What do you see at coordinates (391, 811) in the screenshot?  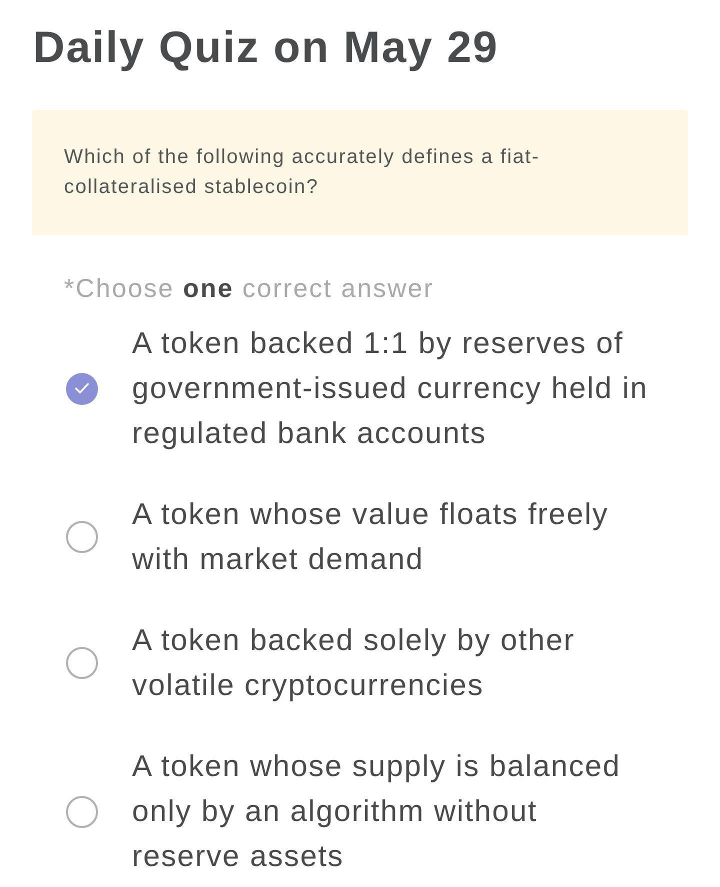 I see `answer-option-text: A token whose supply is balanced only by an algorithm without reserve assets` at bounding box center [391, 811].